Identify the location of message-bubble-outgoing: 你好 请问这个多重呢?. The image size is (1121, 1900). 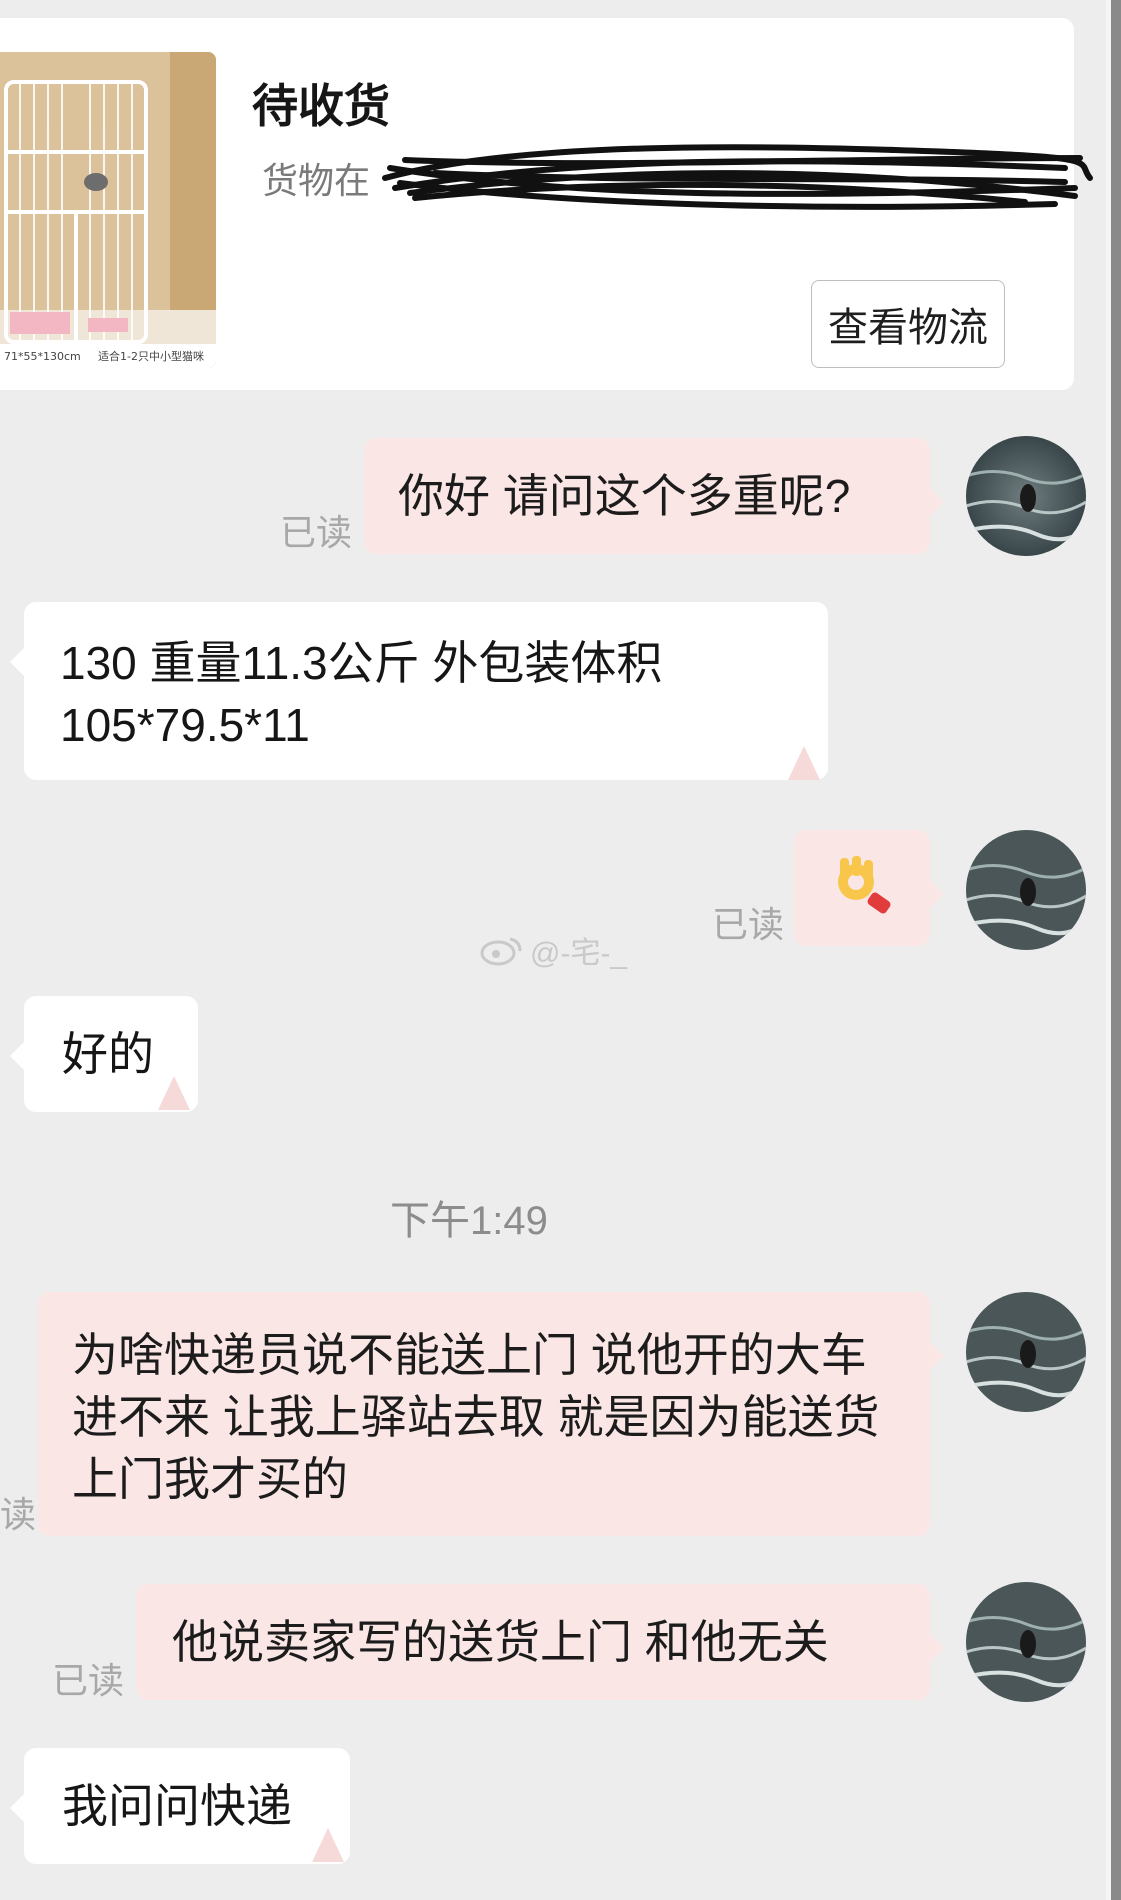
(654, 496).